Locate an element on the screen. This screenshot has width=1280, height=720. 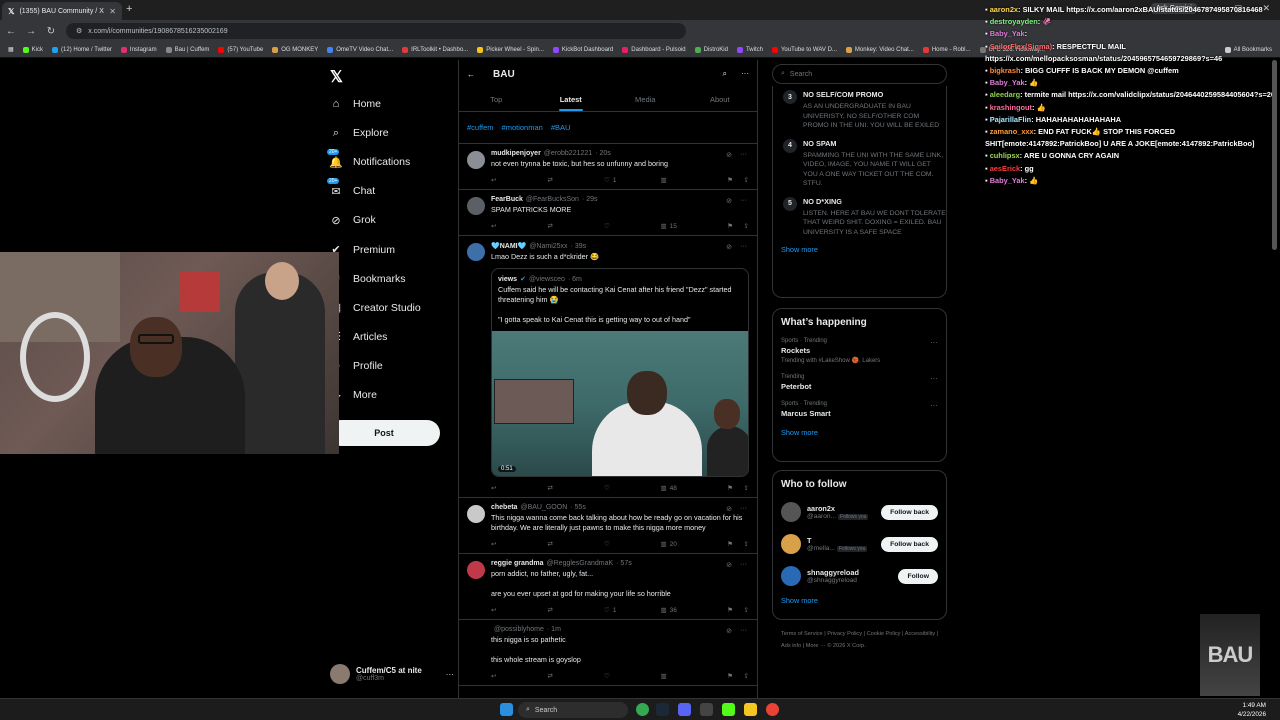
kick-icon is located at coordinates (728, 709).